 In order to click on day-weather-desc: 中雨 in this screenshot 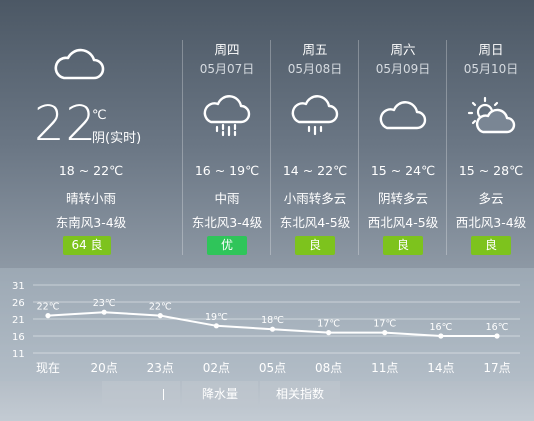, I will do `click(227, 198)`.